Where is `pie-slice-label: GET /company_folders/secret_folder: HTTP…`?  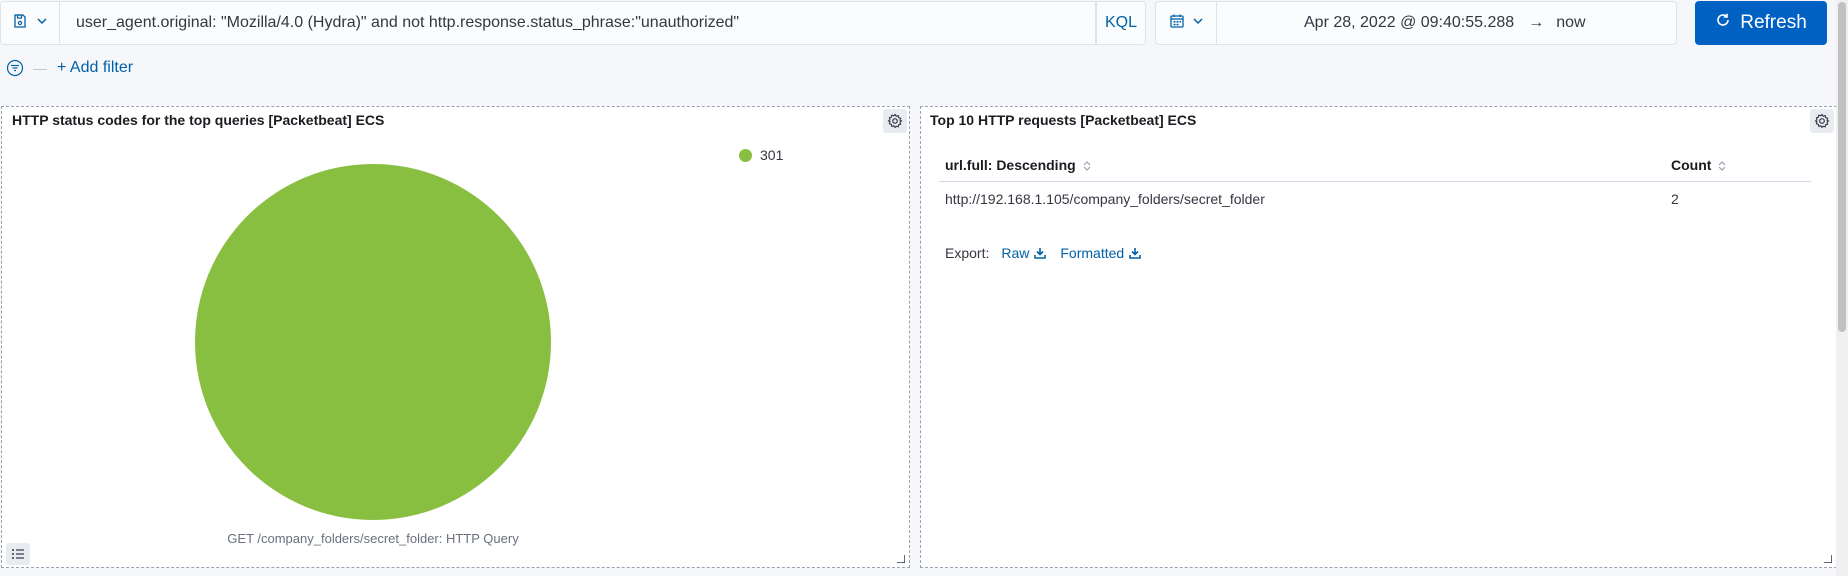 pie-slice-label: GET /company_folders/secret_folder: HTTP… is located at coordinates (373, 538).